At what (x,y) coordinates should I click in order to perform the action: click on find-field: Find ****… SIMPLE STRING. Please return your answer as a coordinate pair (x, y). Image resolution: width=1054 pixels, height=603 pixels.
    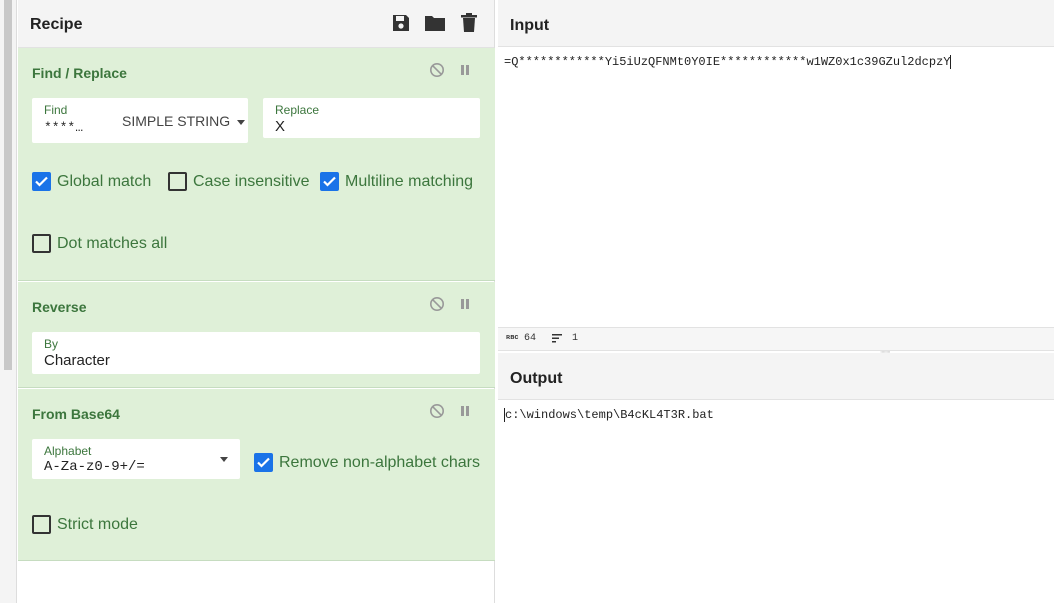
    Looking at the image, I should click on (140, 120).